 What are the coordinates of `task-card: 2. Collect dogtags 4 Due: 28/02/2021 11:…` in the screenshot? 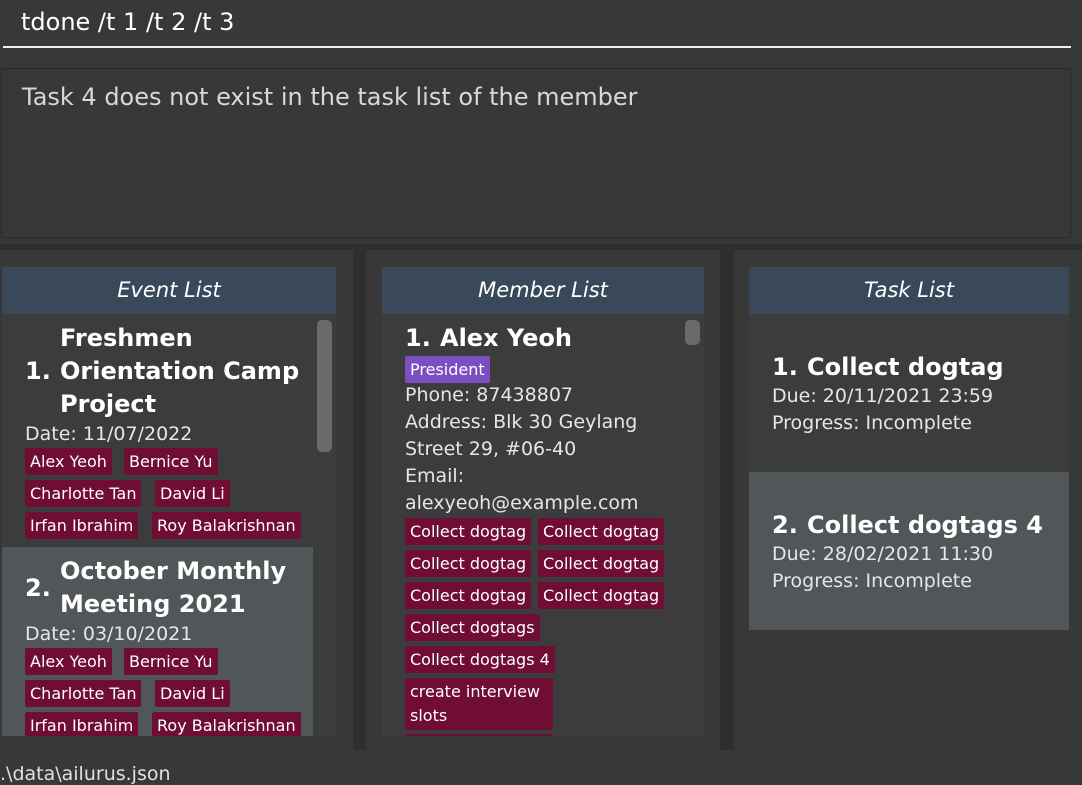 It's located at (909, 551).